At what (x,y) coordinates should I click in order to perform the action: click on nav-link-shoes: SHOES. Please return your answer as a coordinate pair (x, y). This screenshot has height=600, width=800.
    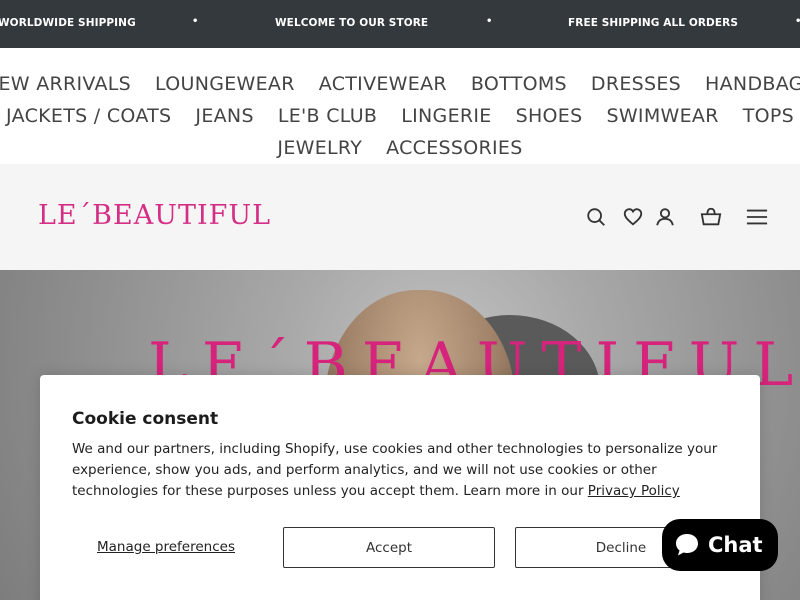
    Looking at the image, I should click on (549, 116).